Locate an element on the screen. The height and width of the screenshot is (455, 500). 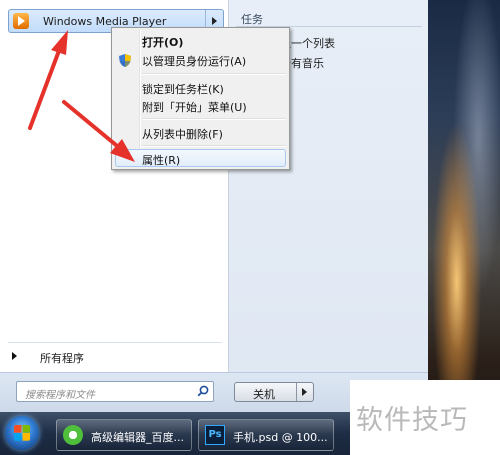
all-programs-divider is located at coordinates (115, 342).